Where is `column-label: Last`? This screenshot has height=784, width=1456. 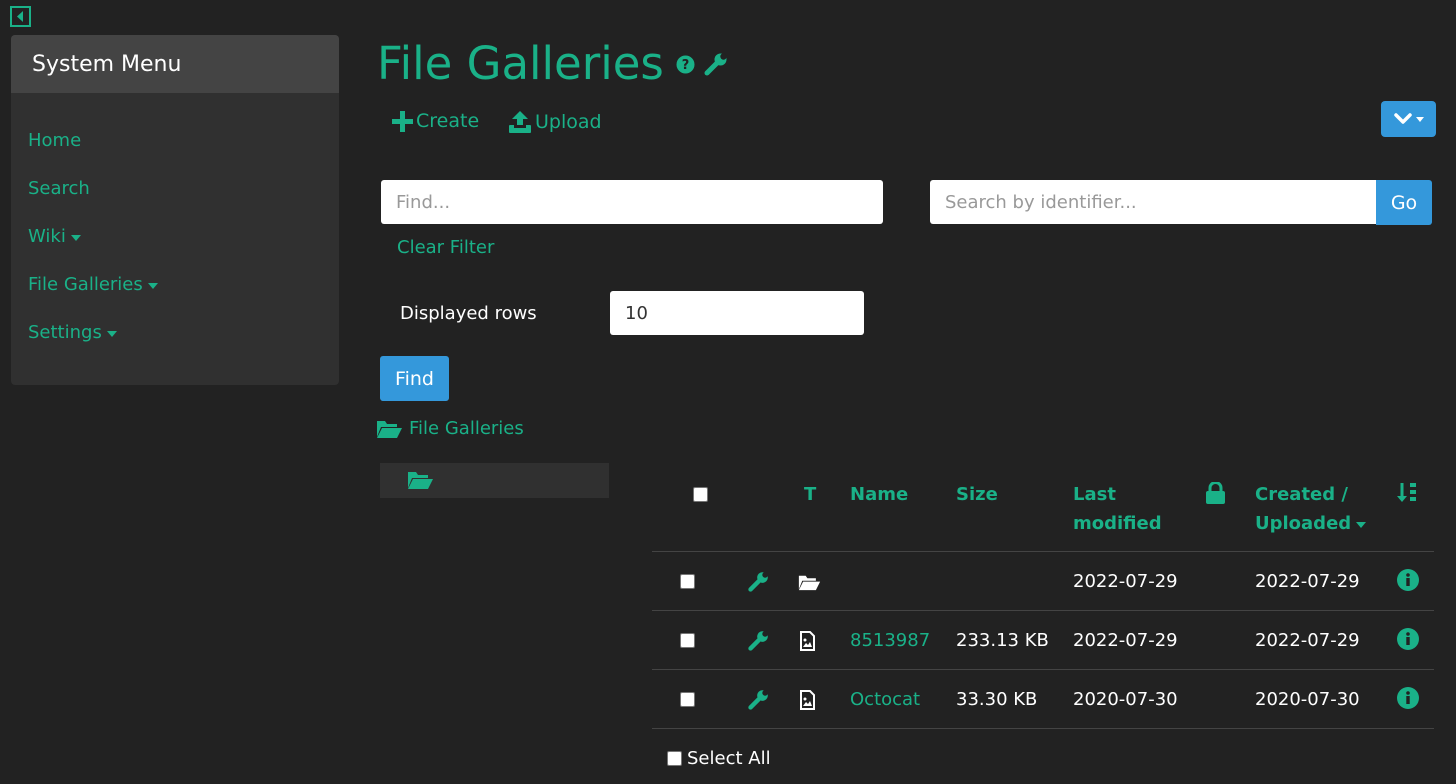
column-label: Last is located at coordinates (1094, 494).